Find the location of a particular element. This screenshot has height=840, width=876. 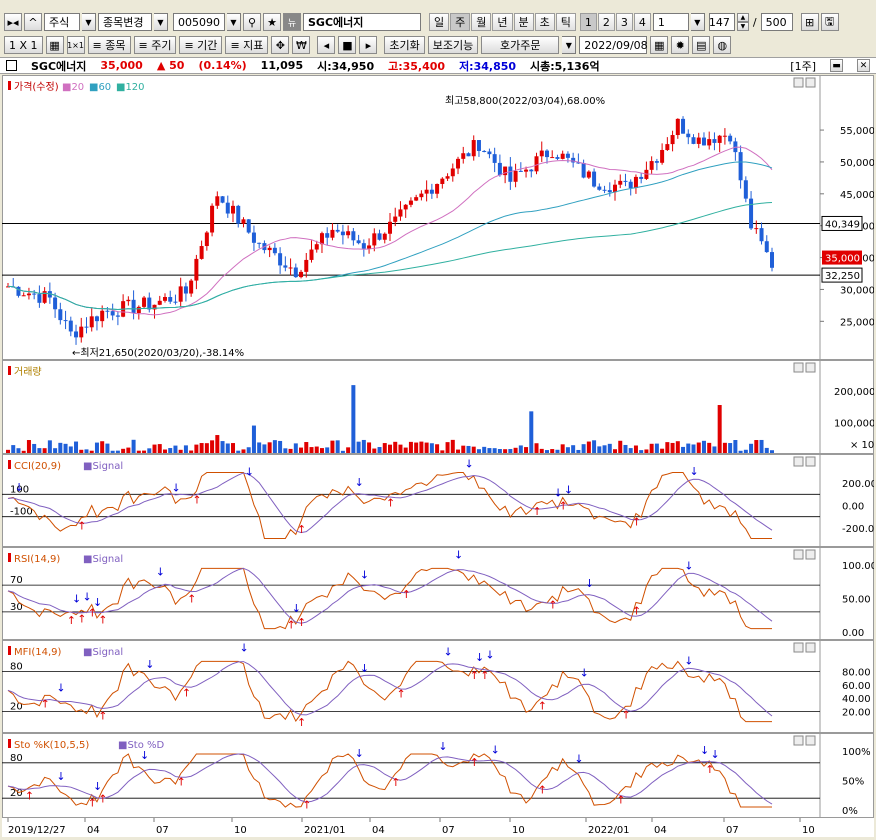

interval-input: 1 is located at coordinates (670, 22).